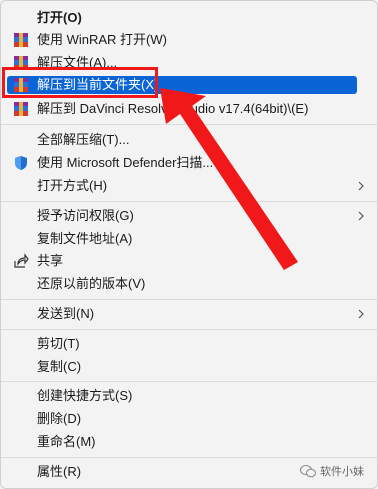 This screenshot has width=378, height=489. What do you see at coordinates (308, 470) in the screenshot?
I see `wechat-icon` at bounding box center [308, 470].